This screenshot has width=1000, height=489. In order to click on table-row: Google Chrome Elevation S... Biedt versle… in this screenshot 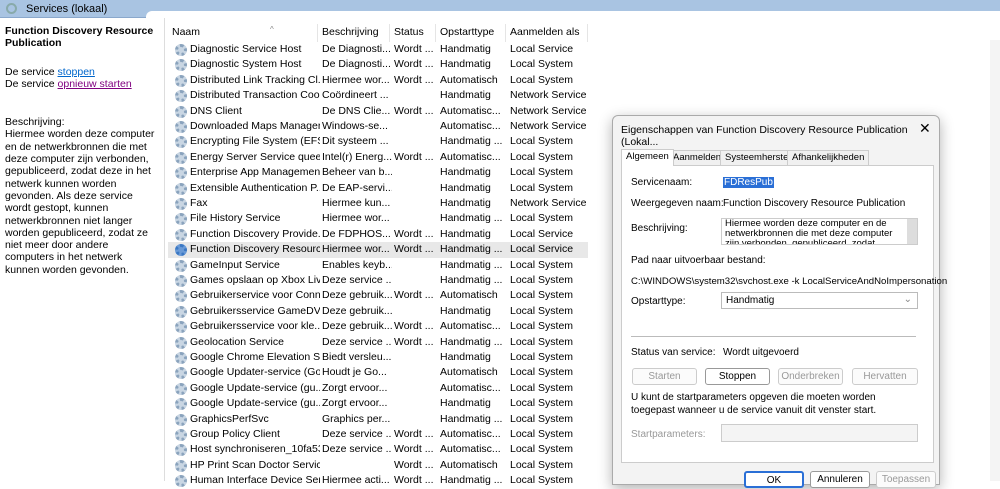, I will do `click(378, 357)`.